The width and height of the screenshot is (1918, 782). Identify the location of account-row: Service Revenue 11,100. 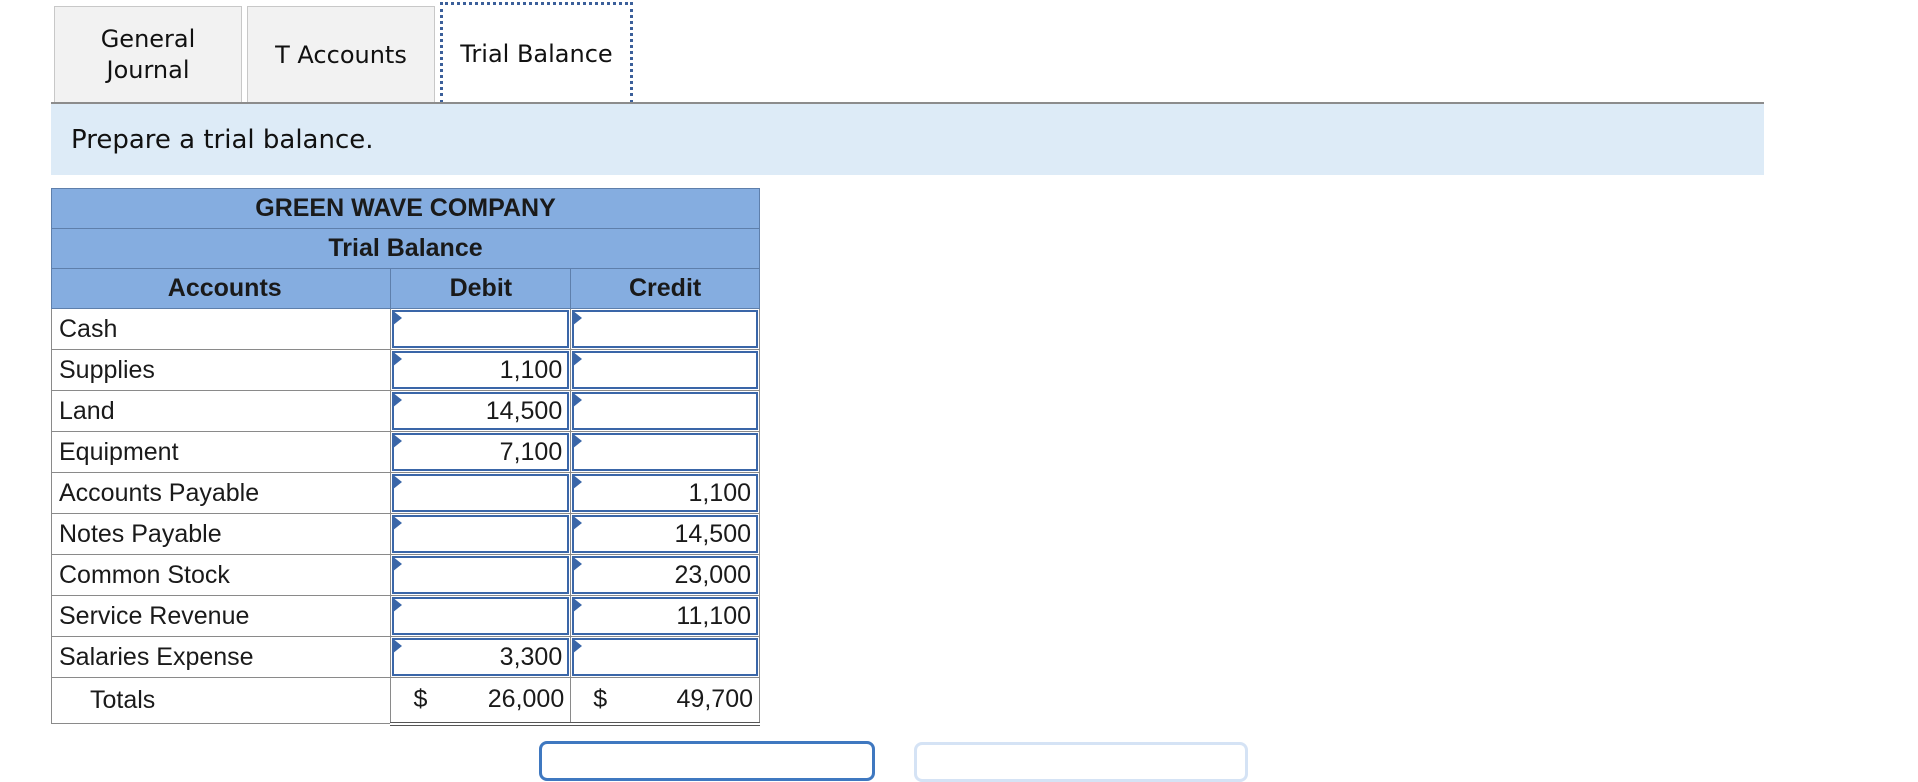
(405, 616).